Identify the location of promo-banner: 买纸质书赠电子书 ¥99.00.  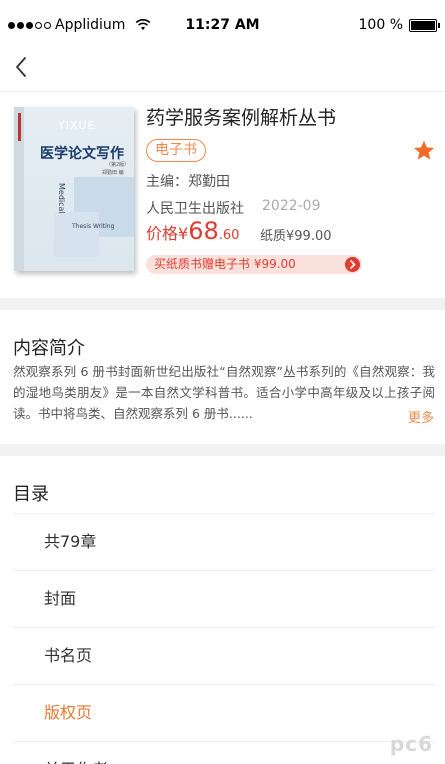
(254, 264).